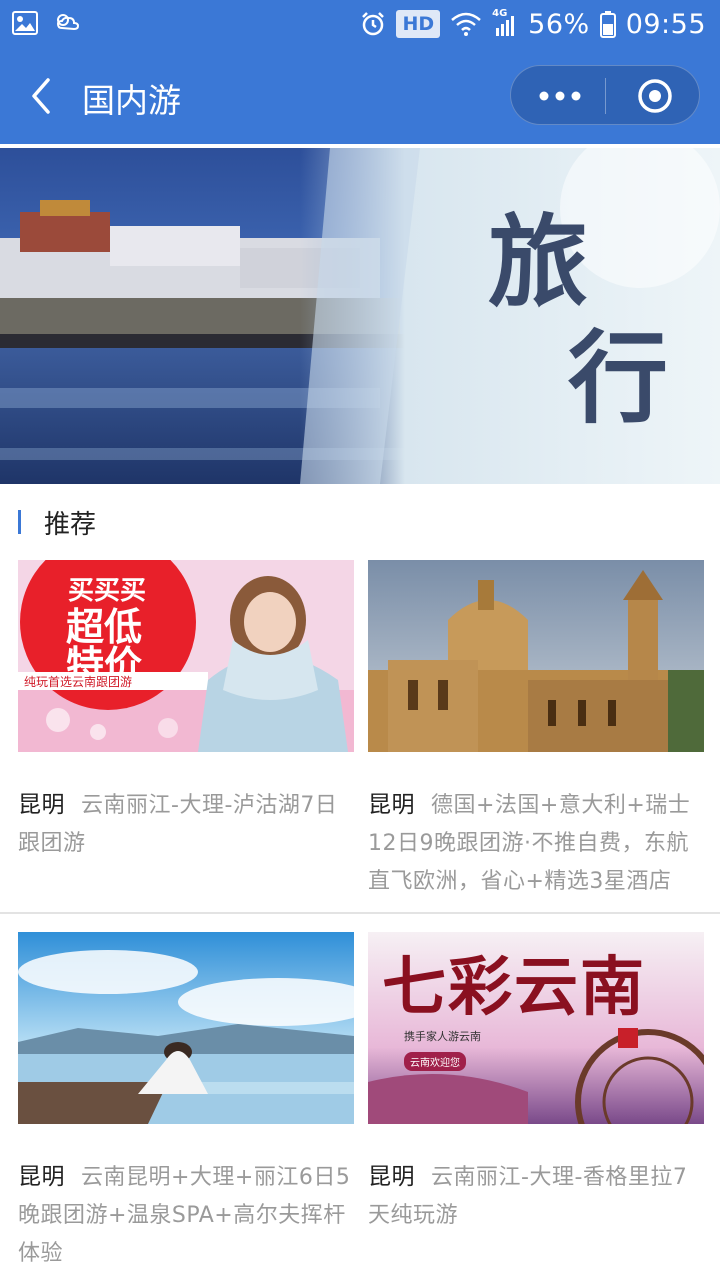 Image resolution: width=720 pixels, height=1280 pixels. I want to click on battery-percent: 56%, so click(559, 24).